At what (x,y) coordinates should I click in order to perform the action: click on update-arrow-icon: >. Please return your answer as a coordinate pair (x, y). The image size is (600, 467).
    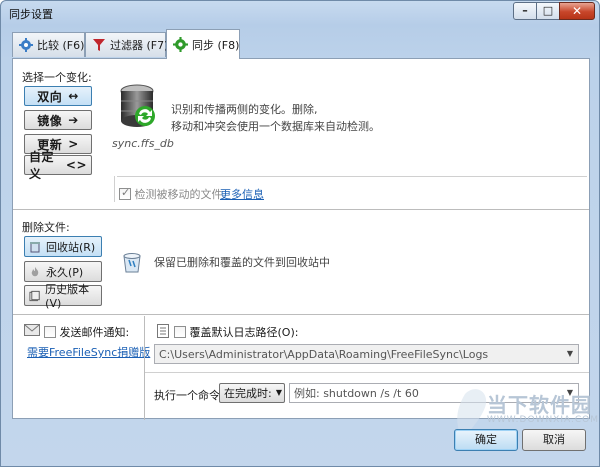
    Looking at the image, I should click on (73, 144).